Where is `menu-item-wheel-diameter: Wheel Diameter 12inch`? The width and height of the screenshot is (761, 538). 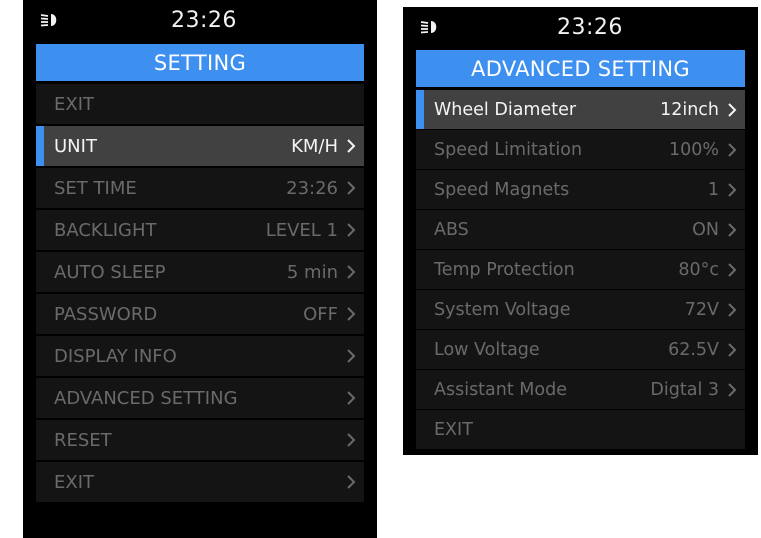 menu-item-wheel-diameter: Wheel Diameter 12inch is located at coordinates (580, 109).